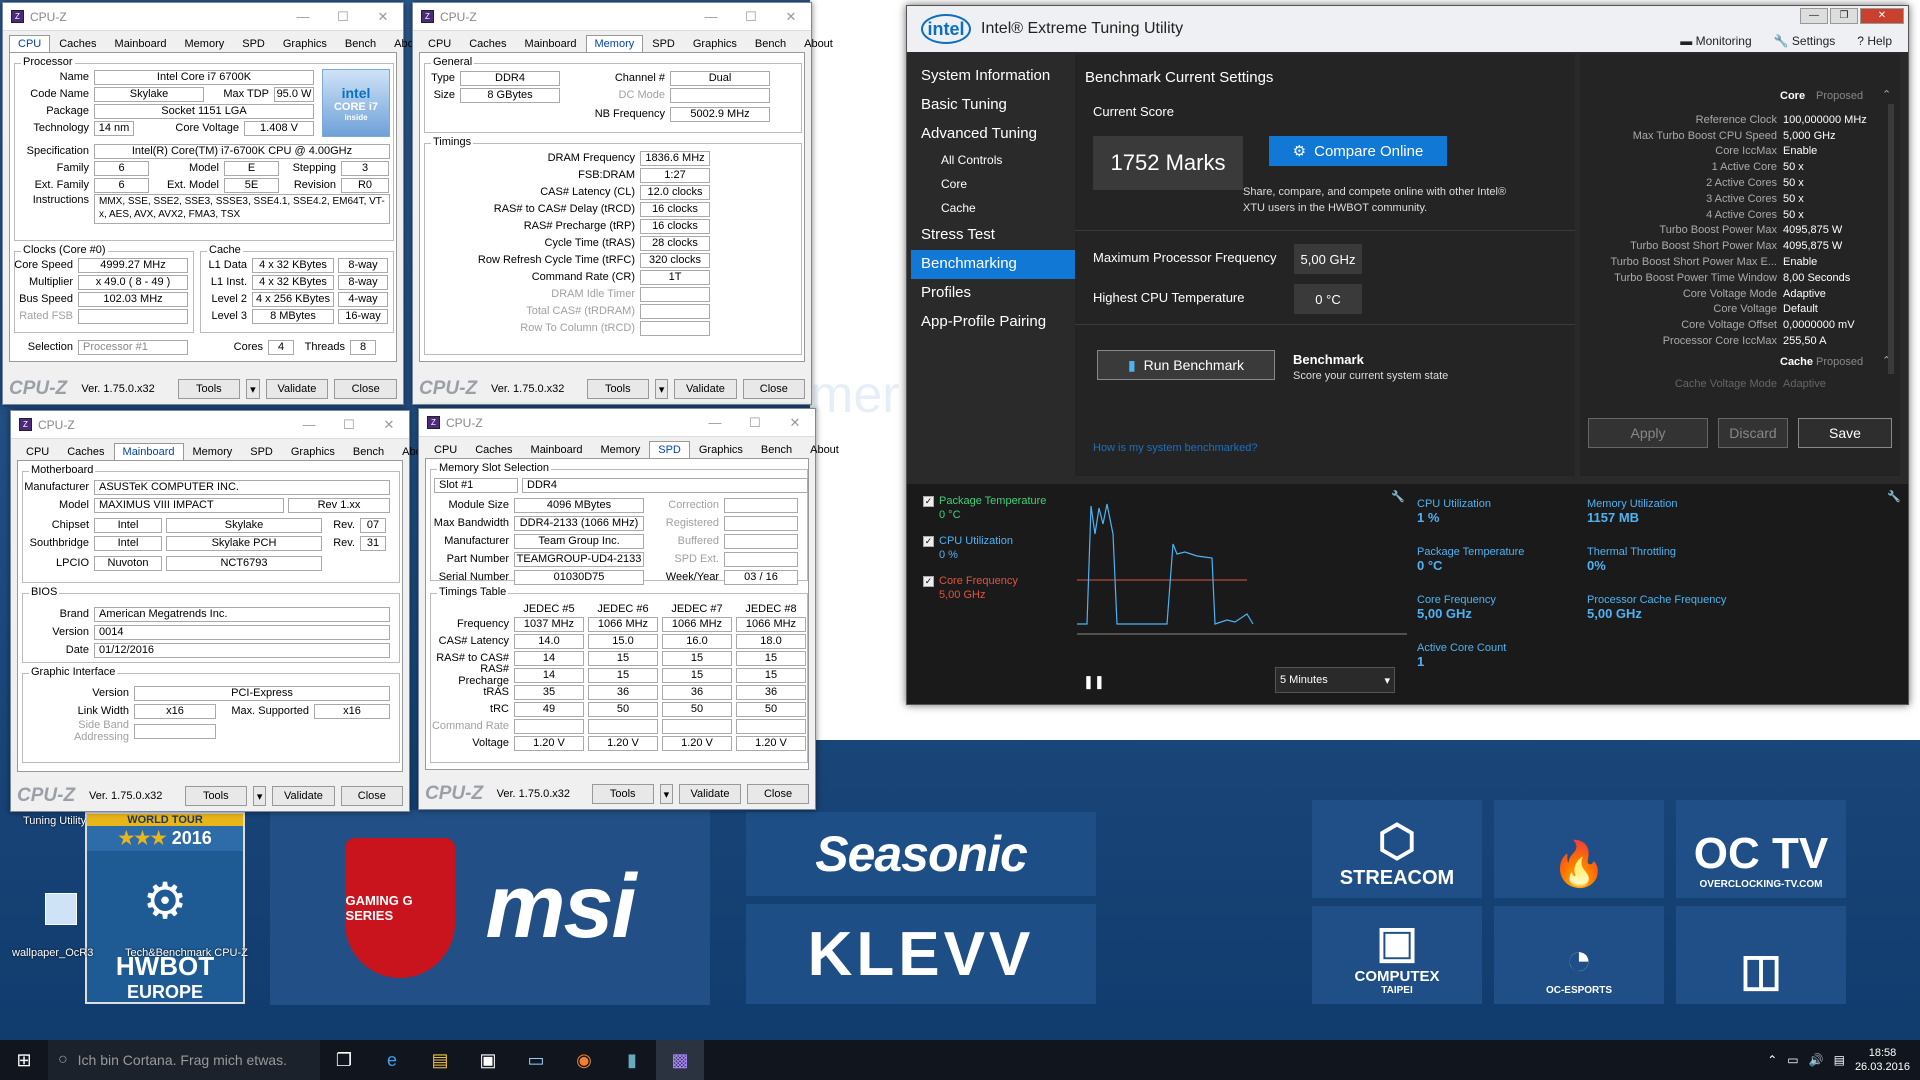 This screenshot has height=1080, width=1920. Describe the element at coordinates (1772, 1060) in the screenshot. I see `tray-chevron-up-icon: ⌃` at that location.